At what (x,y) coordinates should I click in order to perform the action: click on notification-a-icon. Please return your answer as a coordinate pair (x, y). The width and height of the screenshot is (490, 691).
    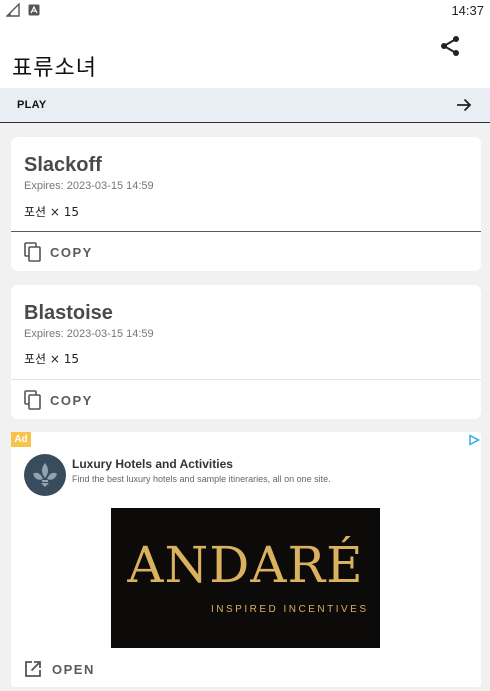
    Looking at the image, I should click on (34, 10).